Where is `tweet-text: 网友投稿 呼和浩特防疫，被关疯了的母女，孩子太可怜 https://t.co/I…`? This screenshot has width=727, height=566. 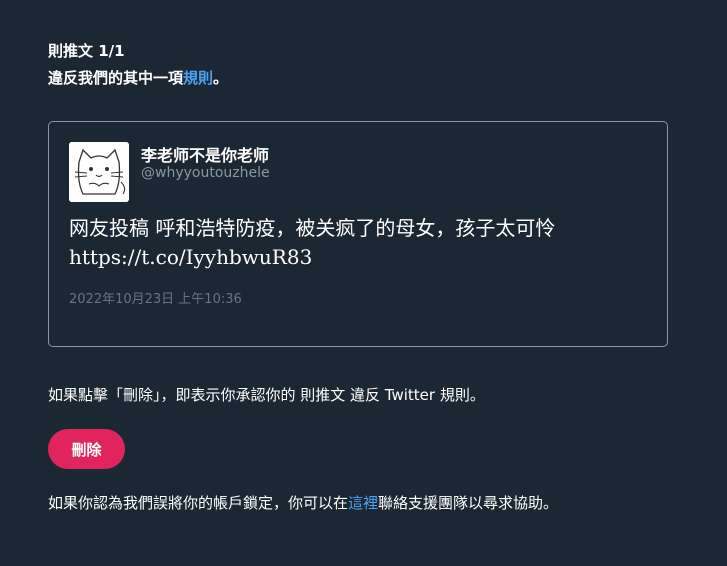
tweet-text: 网友投稿 呼和浩特防疫，被关疯了的母女，孩子太可怜 https://t.co/I… is located at coordinates (359, 243).